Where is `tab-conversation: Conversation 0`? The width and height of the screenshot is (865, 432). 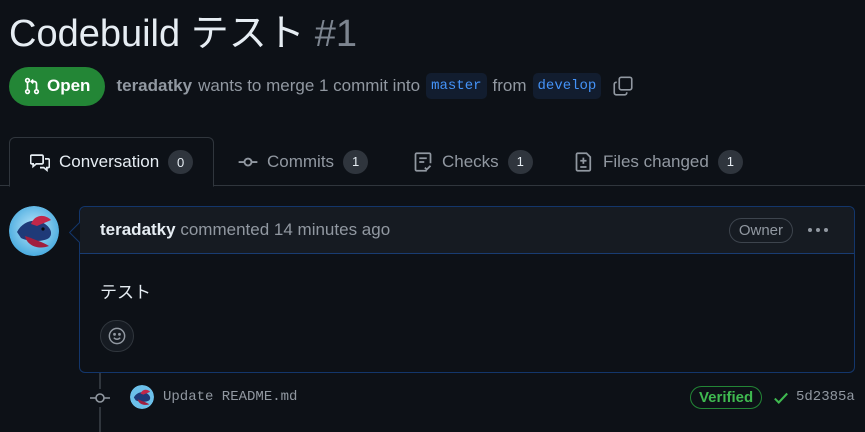 tab-conversation: Conversation 0 is located at coordinates (112, 162).